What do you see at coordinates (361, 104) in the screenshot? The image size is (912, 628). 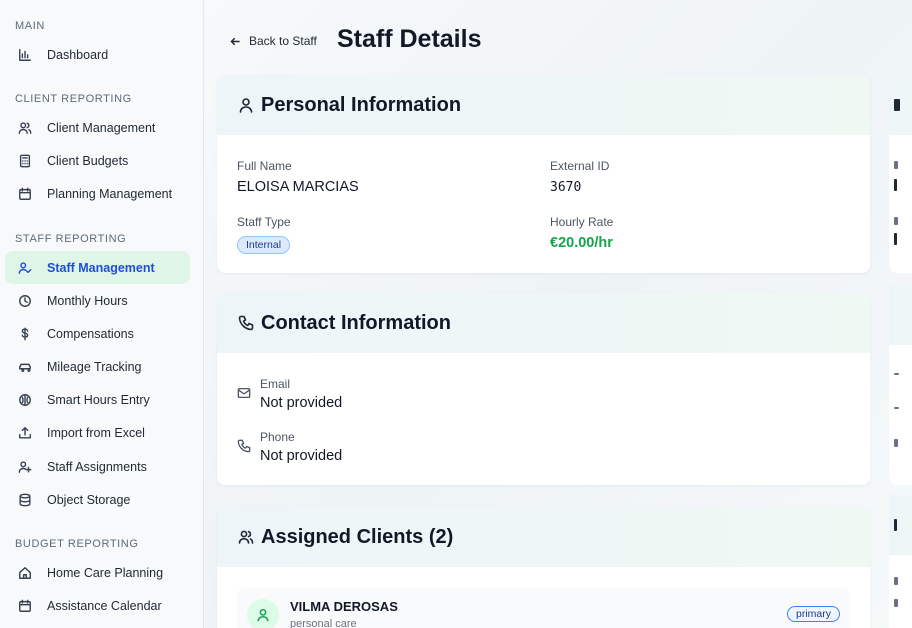 I see `personal-info-title: Personal Information` at bounding box center [361, 104].